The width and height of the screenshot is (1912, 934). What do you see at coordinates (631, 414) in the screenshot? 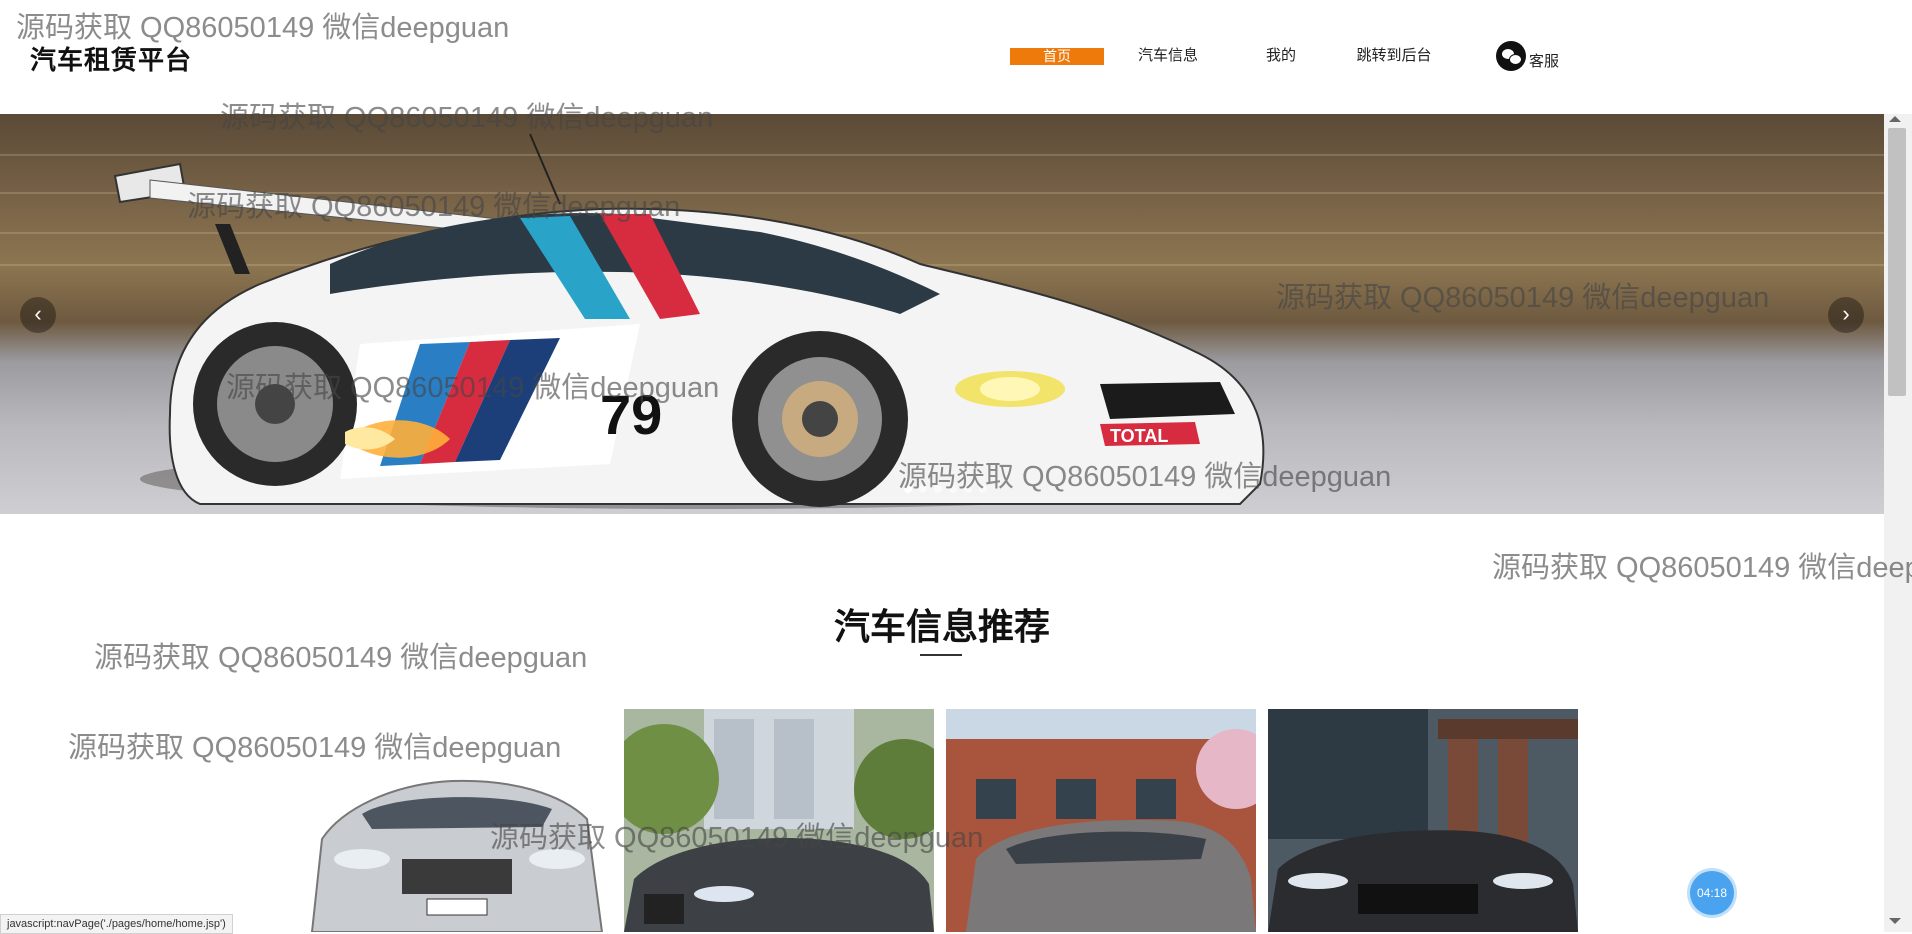
I see `svg-text: 79` at bounding box center [631, 414].